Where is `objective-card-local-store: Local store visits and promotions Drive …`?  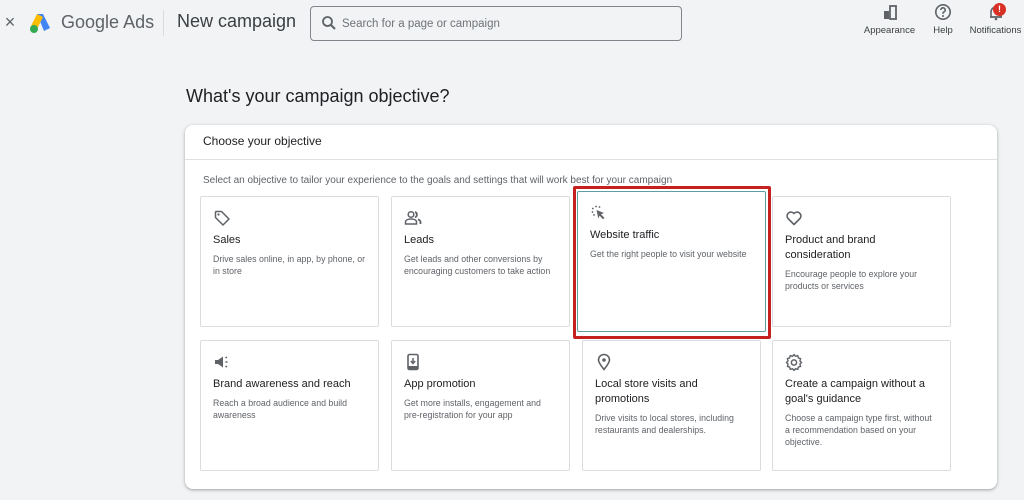 objective-card-local-store: Local store visits and promotions Drive … is located at coordinates (671, 405).